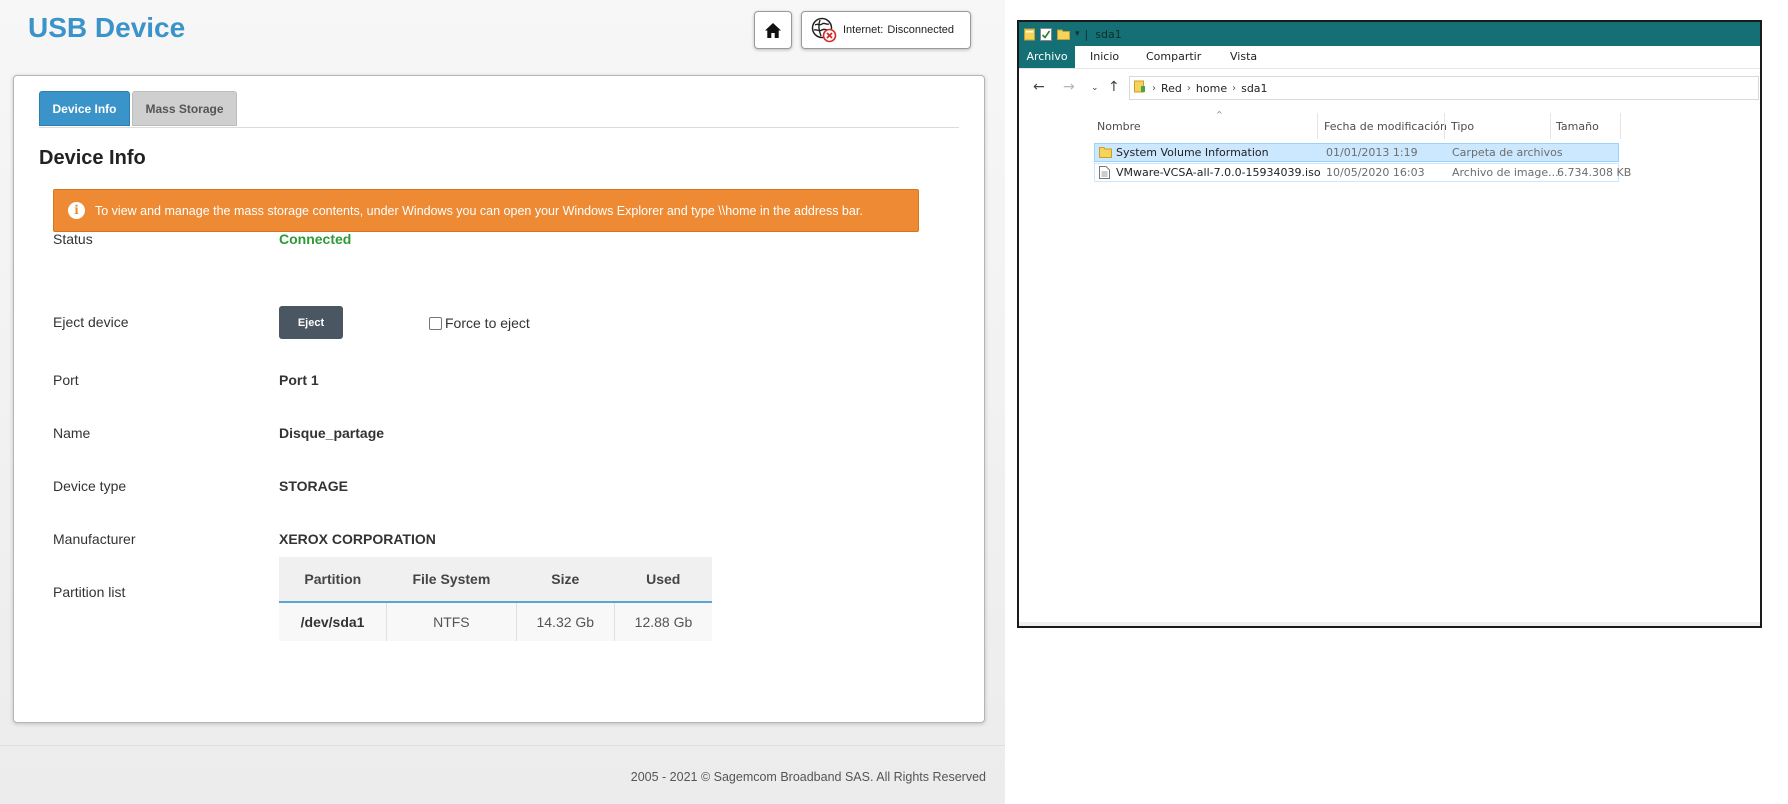 The width and height of the screenshot is (1788, 804). I want to click on tab-device-info: Device Info, so click(84, 108).